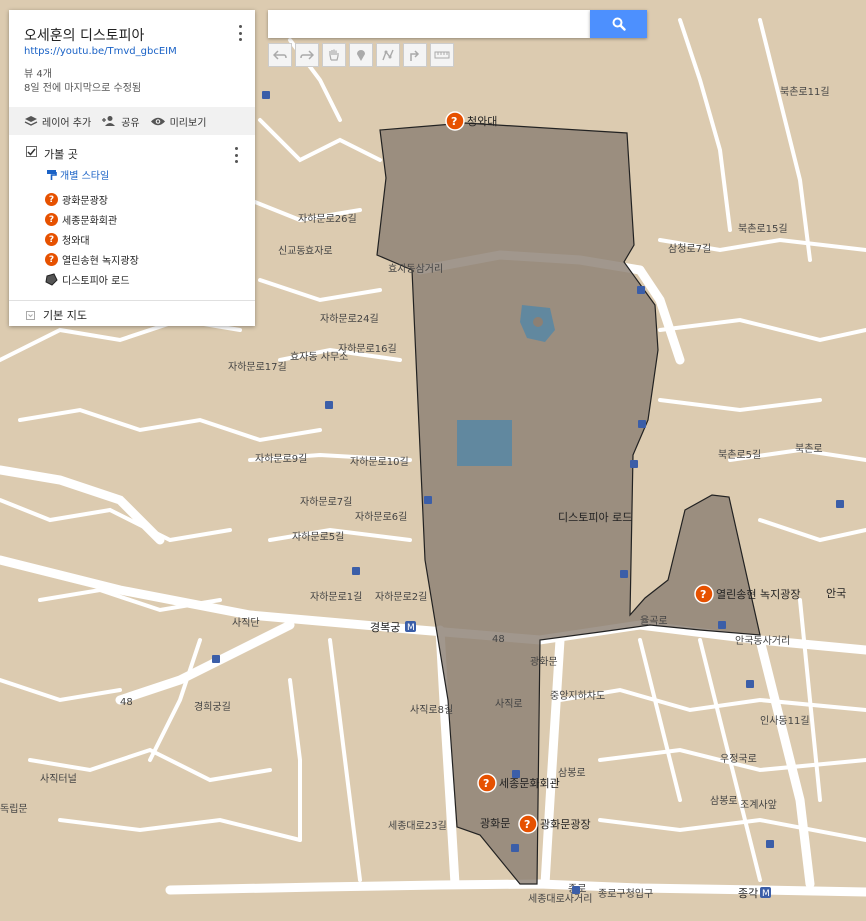  What do you see at coordinates (188, 123) in the screenshot?
I see `preview-label: 미리보기` at bounding box center [188, 123].